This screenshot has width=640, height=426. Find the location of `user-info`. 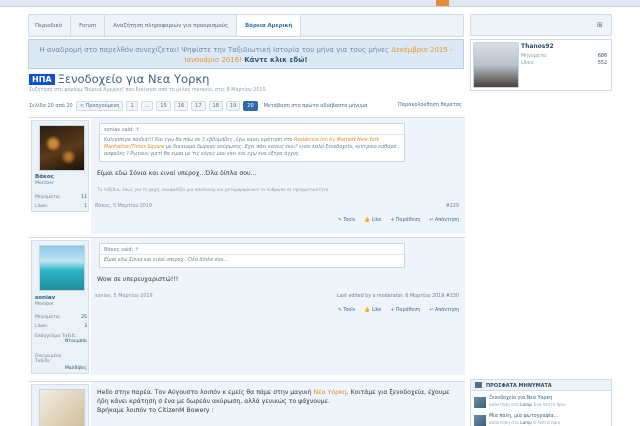

user-info is located at coordinates (60, 405).